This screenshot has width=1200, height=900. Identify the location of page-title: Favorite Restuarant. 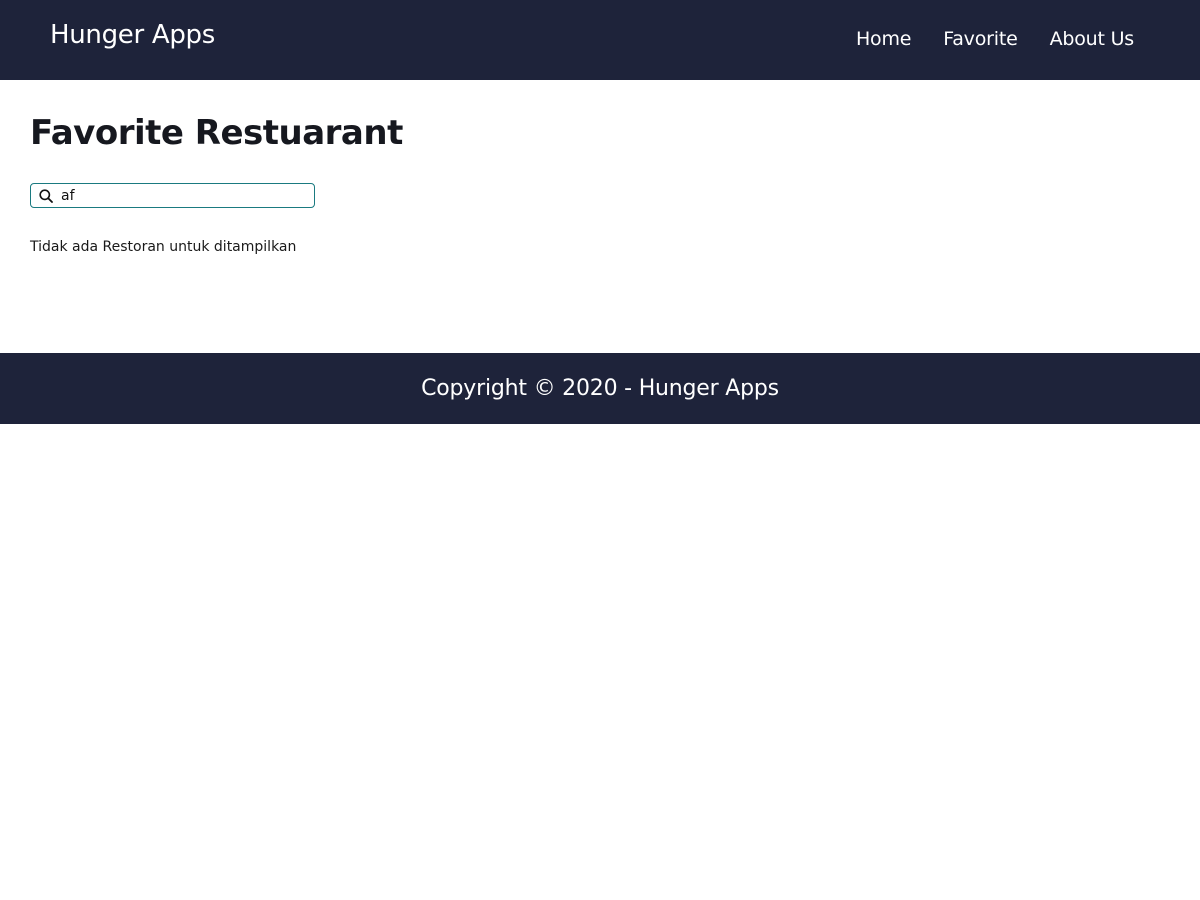
(216, 133).